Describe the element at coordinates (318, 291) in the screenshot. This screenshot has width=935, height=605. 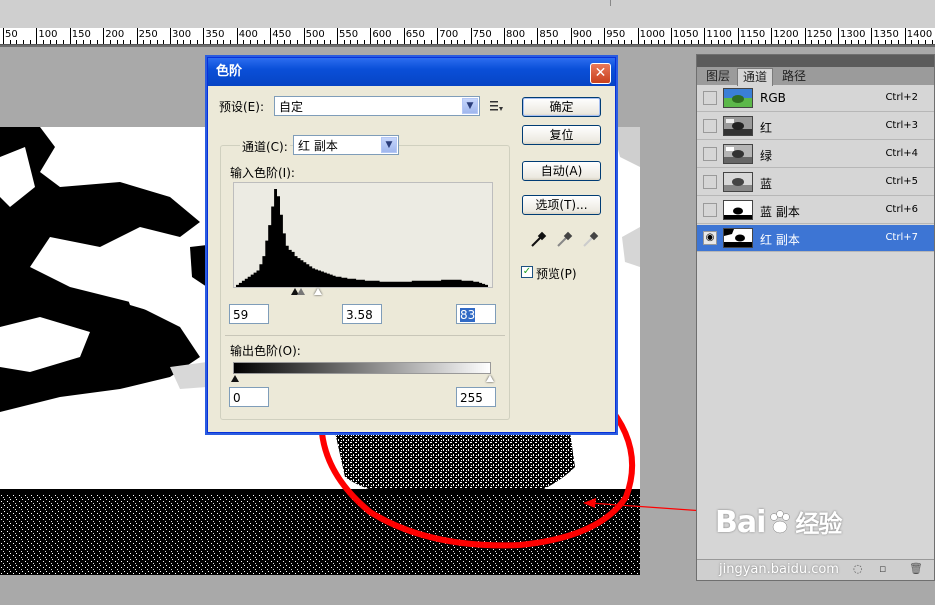
I see `input-white-slider` at that location.